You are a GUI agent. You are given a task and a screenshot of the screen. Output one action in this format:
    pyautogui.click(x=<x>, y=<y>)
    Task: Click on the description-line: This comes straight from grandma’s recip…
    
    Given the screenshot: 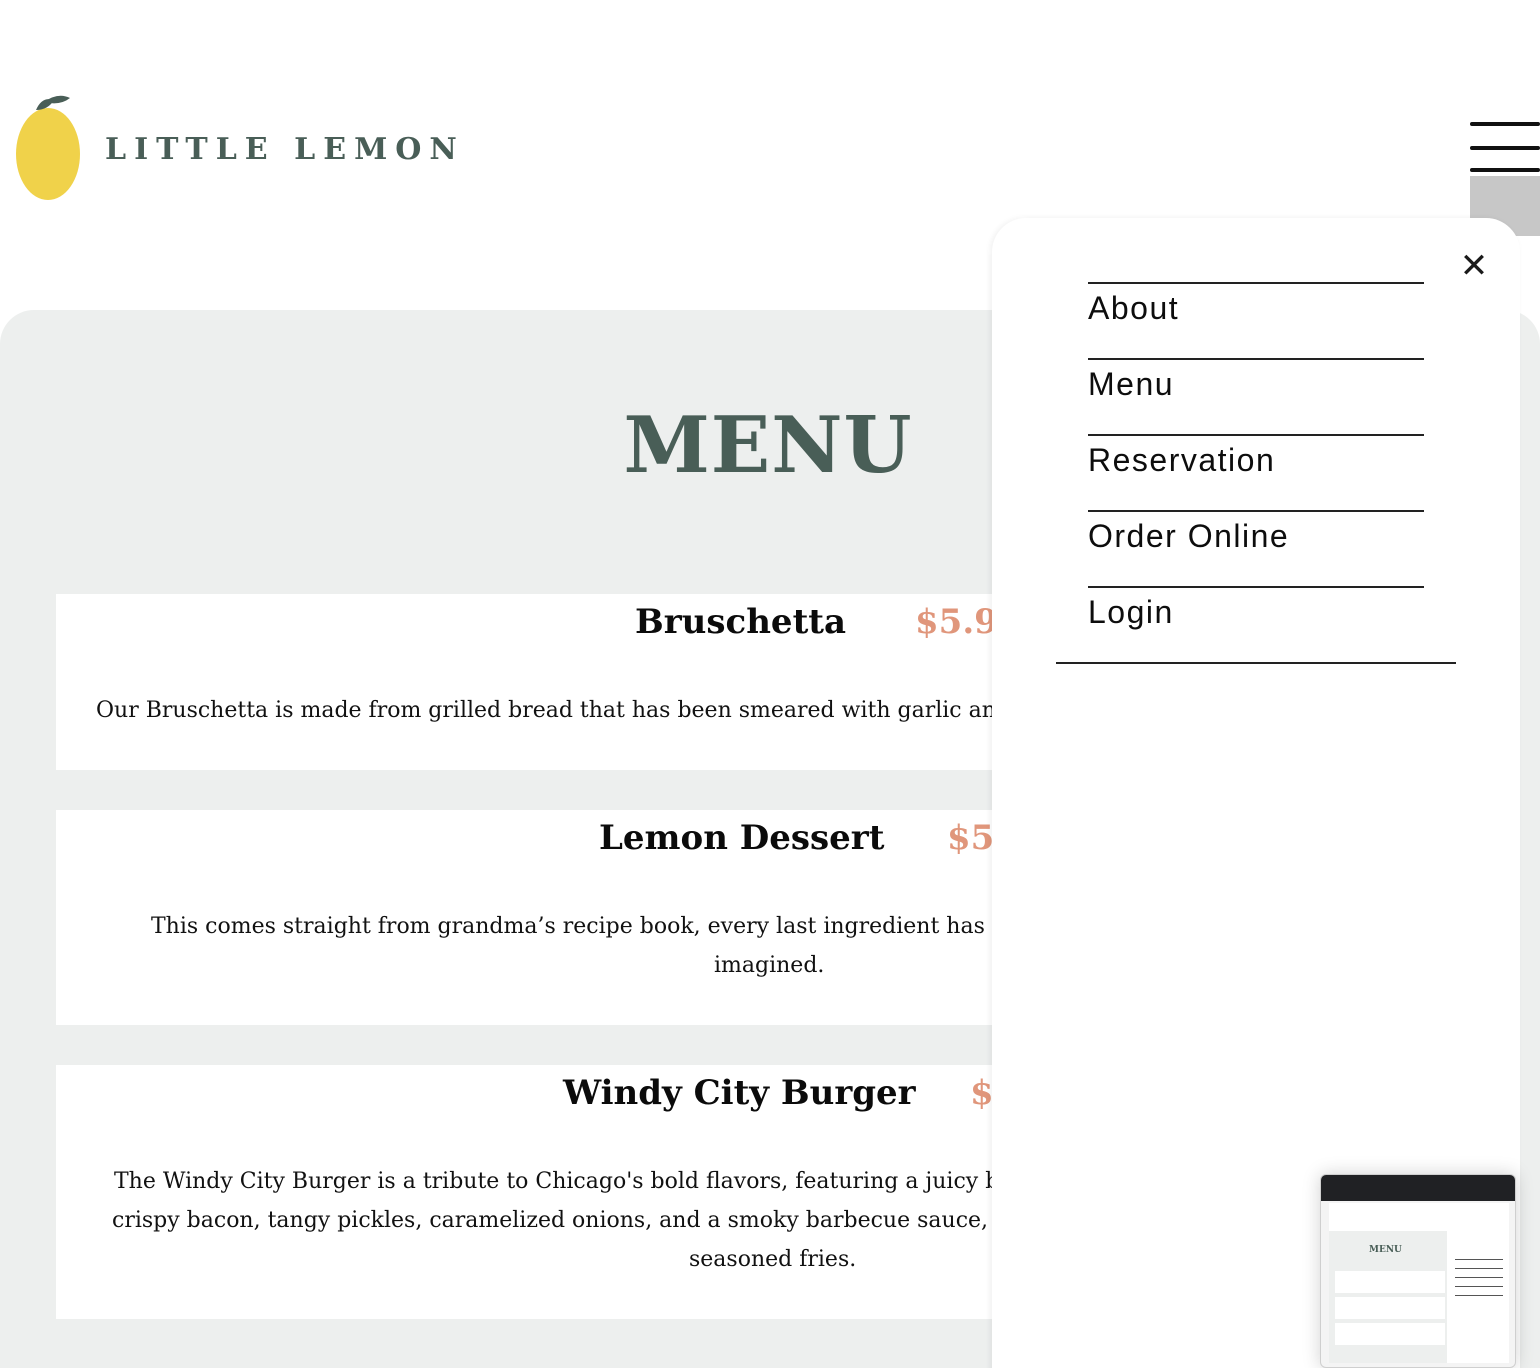 What is the action you would take?
    pyautogui.click(x=599, y=926)
    